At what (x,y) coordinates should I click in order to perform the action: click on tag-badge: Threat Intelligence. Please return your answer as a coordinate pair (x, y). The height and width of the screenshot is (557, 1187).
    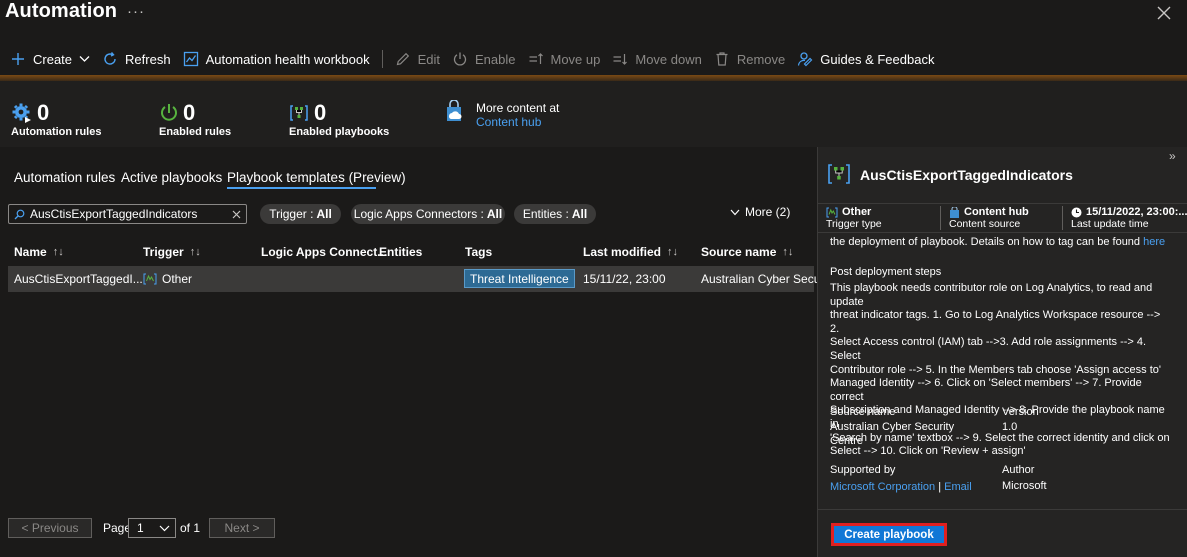
    Looking at the image, I should click on (519, 278).